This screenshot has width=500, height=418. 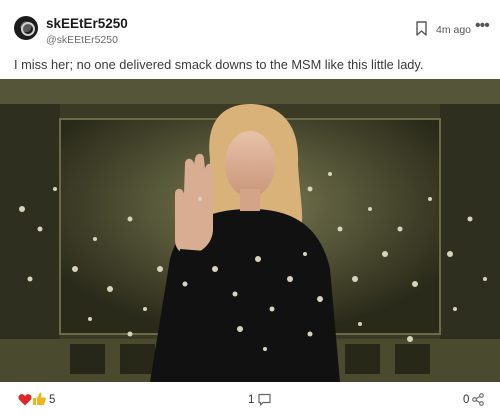 What do you see at coordinates (26, 28) in the screenshot?
I see `avatar` at bounding box center [26, 28].